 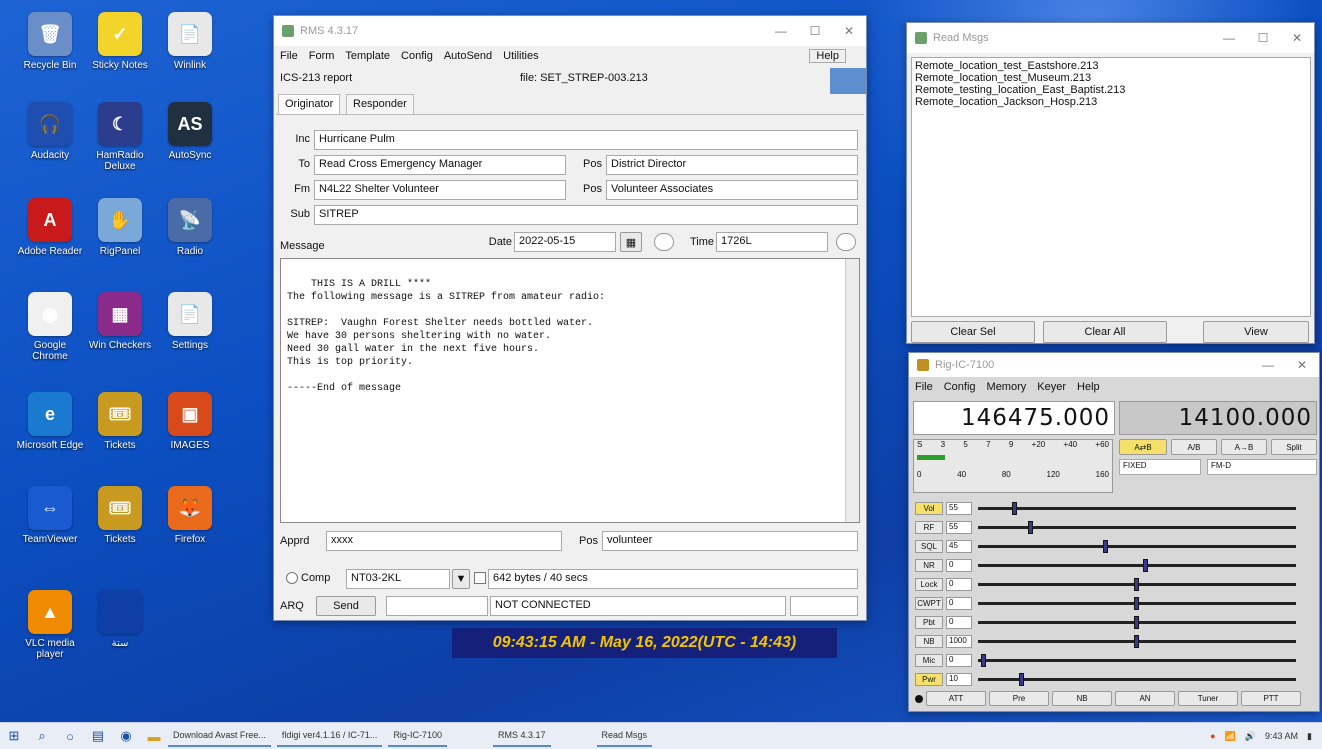 What do you see at coordinates (1105, 332) in the screenshot?
I see `clear-all-button: Clear All` at bounding box center [1105, 332].